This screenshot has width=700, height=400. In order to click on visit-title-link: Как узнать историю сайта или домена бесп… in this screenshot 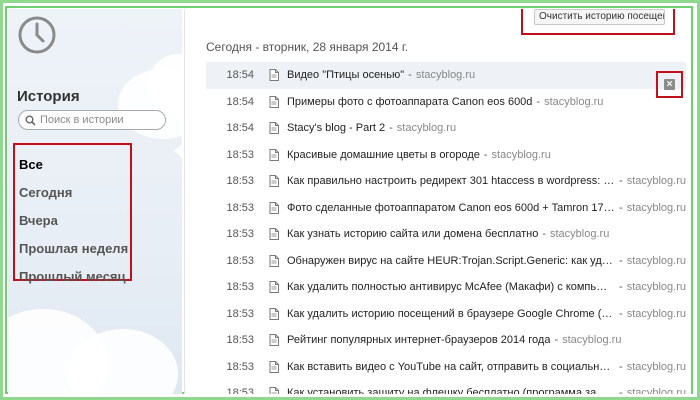, I will do `click(412, 234)`.